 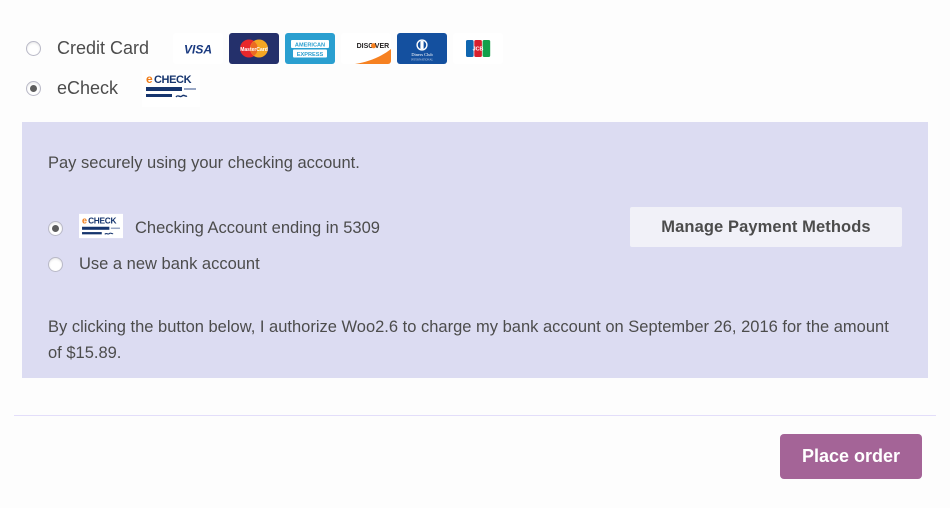 I want to click on jcb-card-icon: JCB, so click(x=478, y=48).